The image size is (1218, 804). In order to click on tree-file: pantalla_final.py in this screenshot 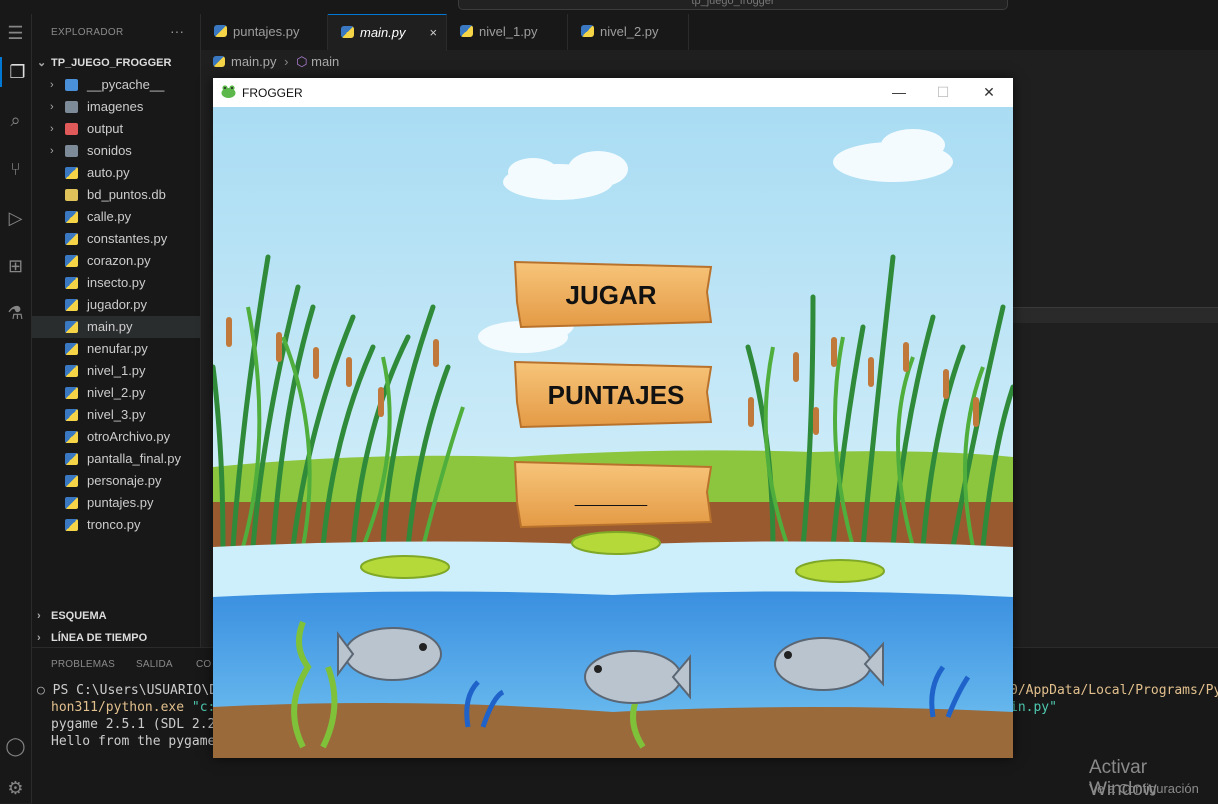, I will do `click(116, 459)`.